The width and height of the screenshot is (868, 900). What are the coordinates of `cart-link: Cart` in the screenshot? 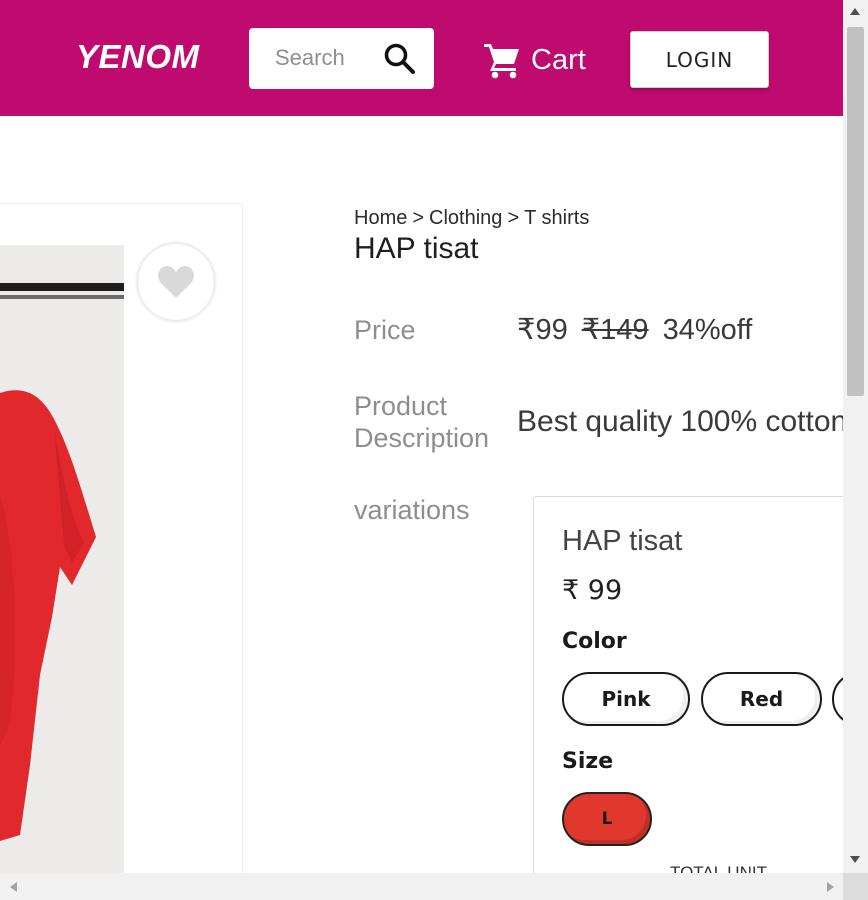 It's located at (534, 60).